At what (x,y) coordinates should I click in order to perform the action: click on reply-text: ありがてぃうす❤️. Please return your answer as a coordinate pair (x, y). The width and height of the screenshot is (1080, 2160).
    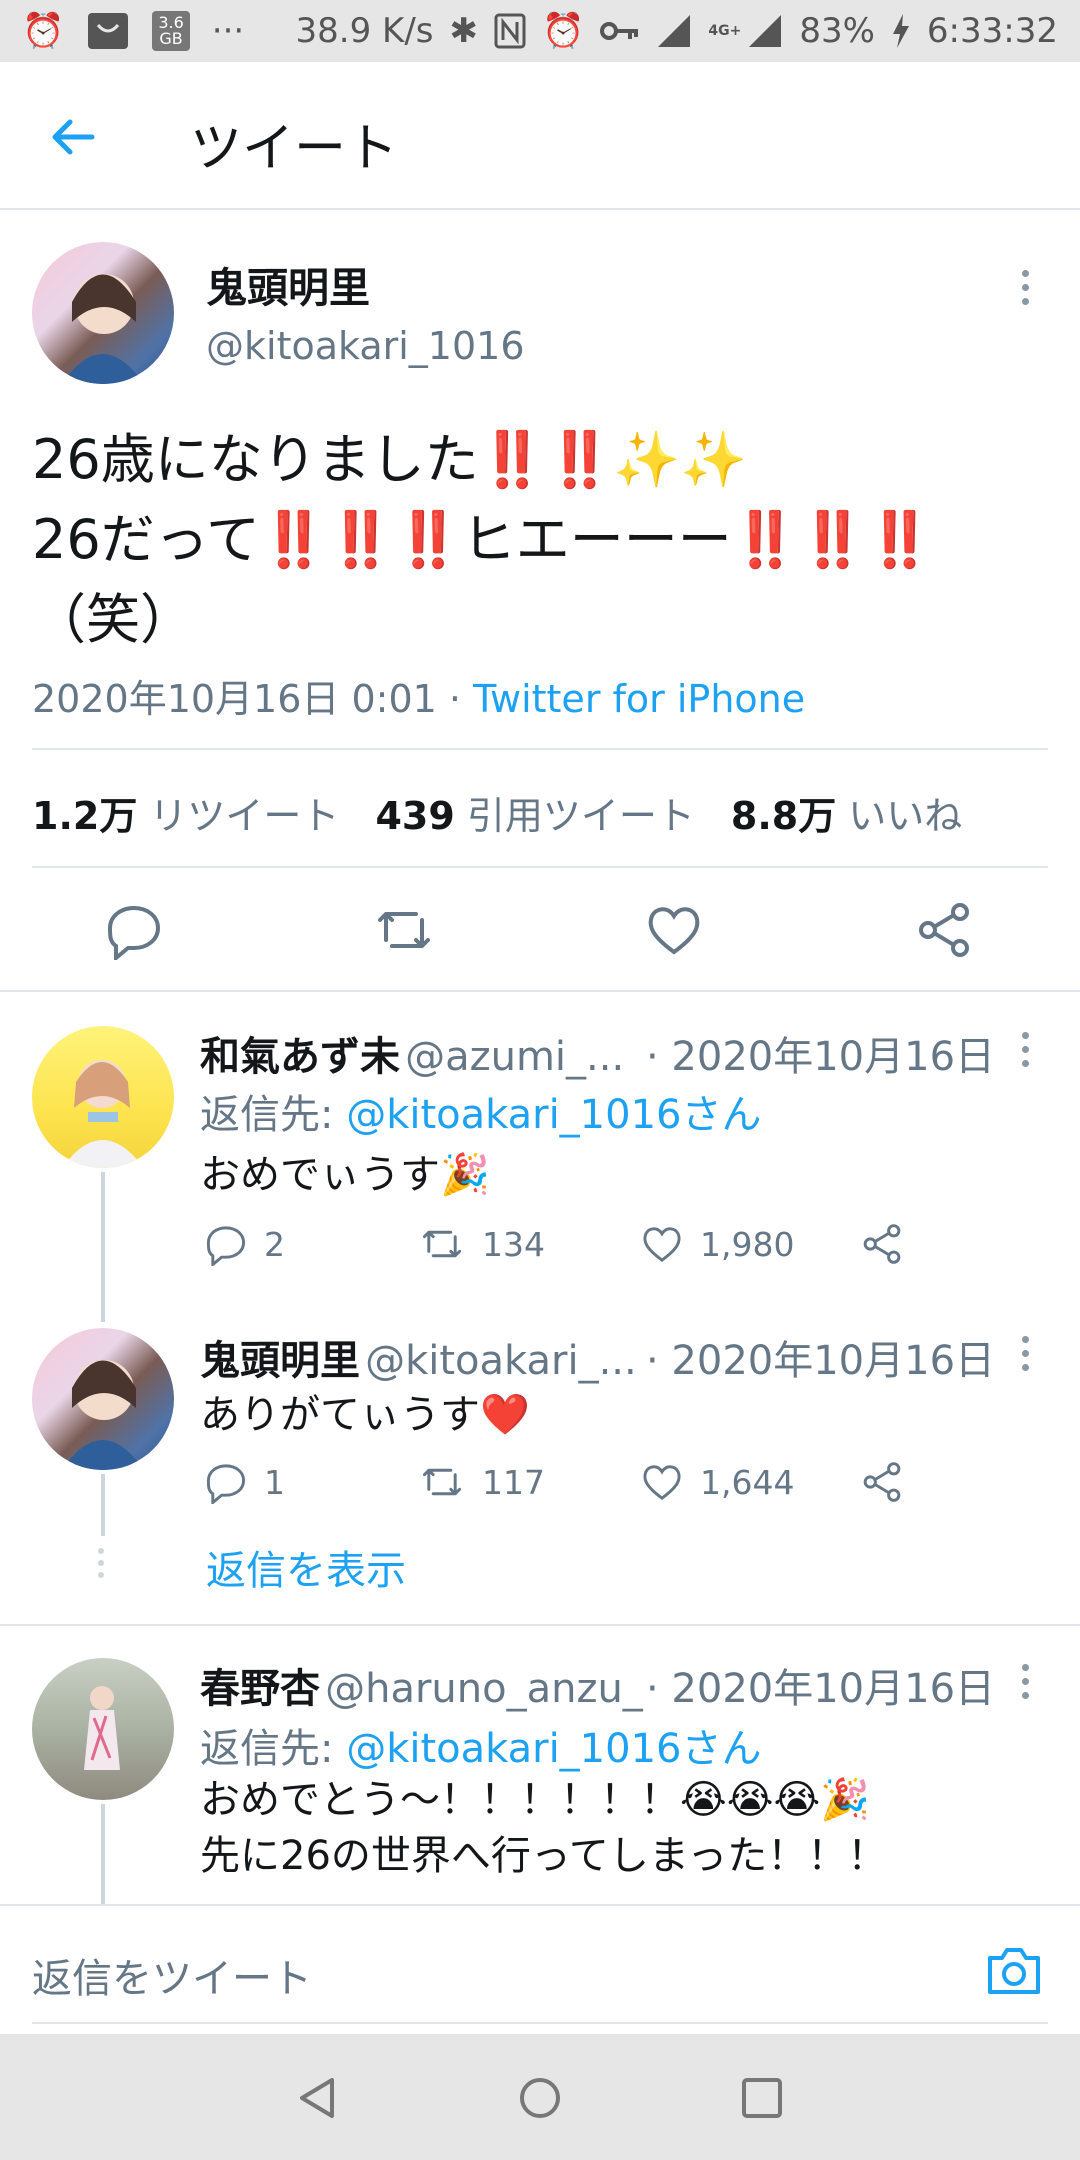
    Looking at the image, I should click on (365, 1415).